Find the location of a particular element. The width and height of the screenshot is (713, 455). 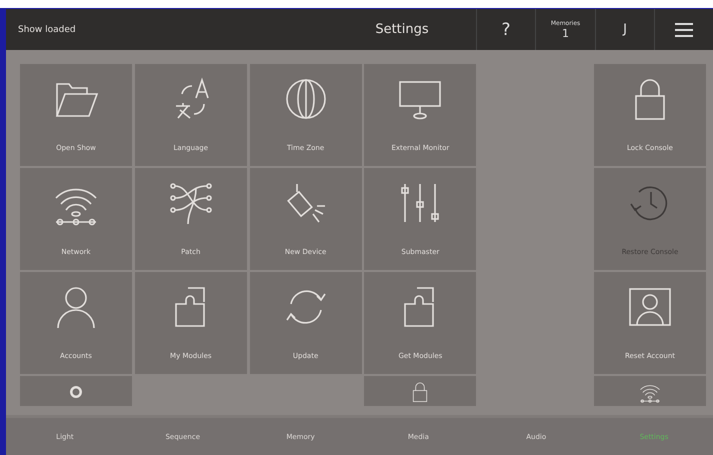

user-button: J is located at coordinates (624, 29).